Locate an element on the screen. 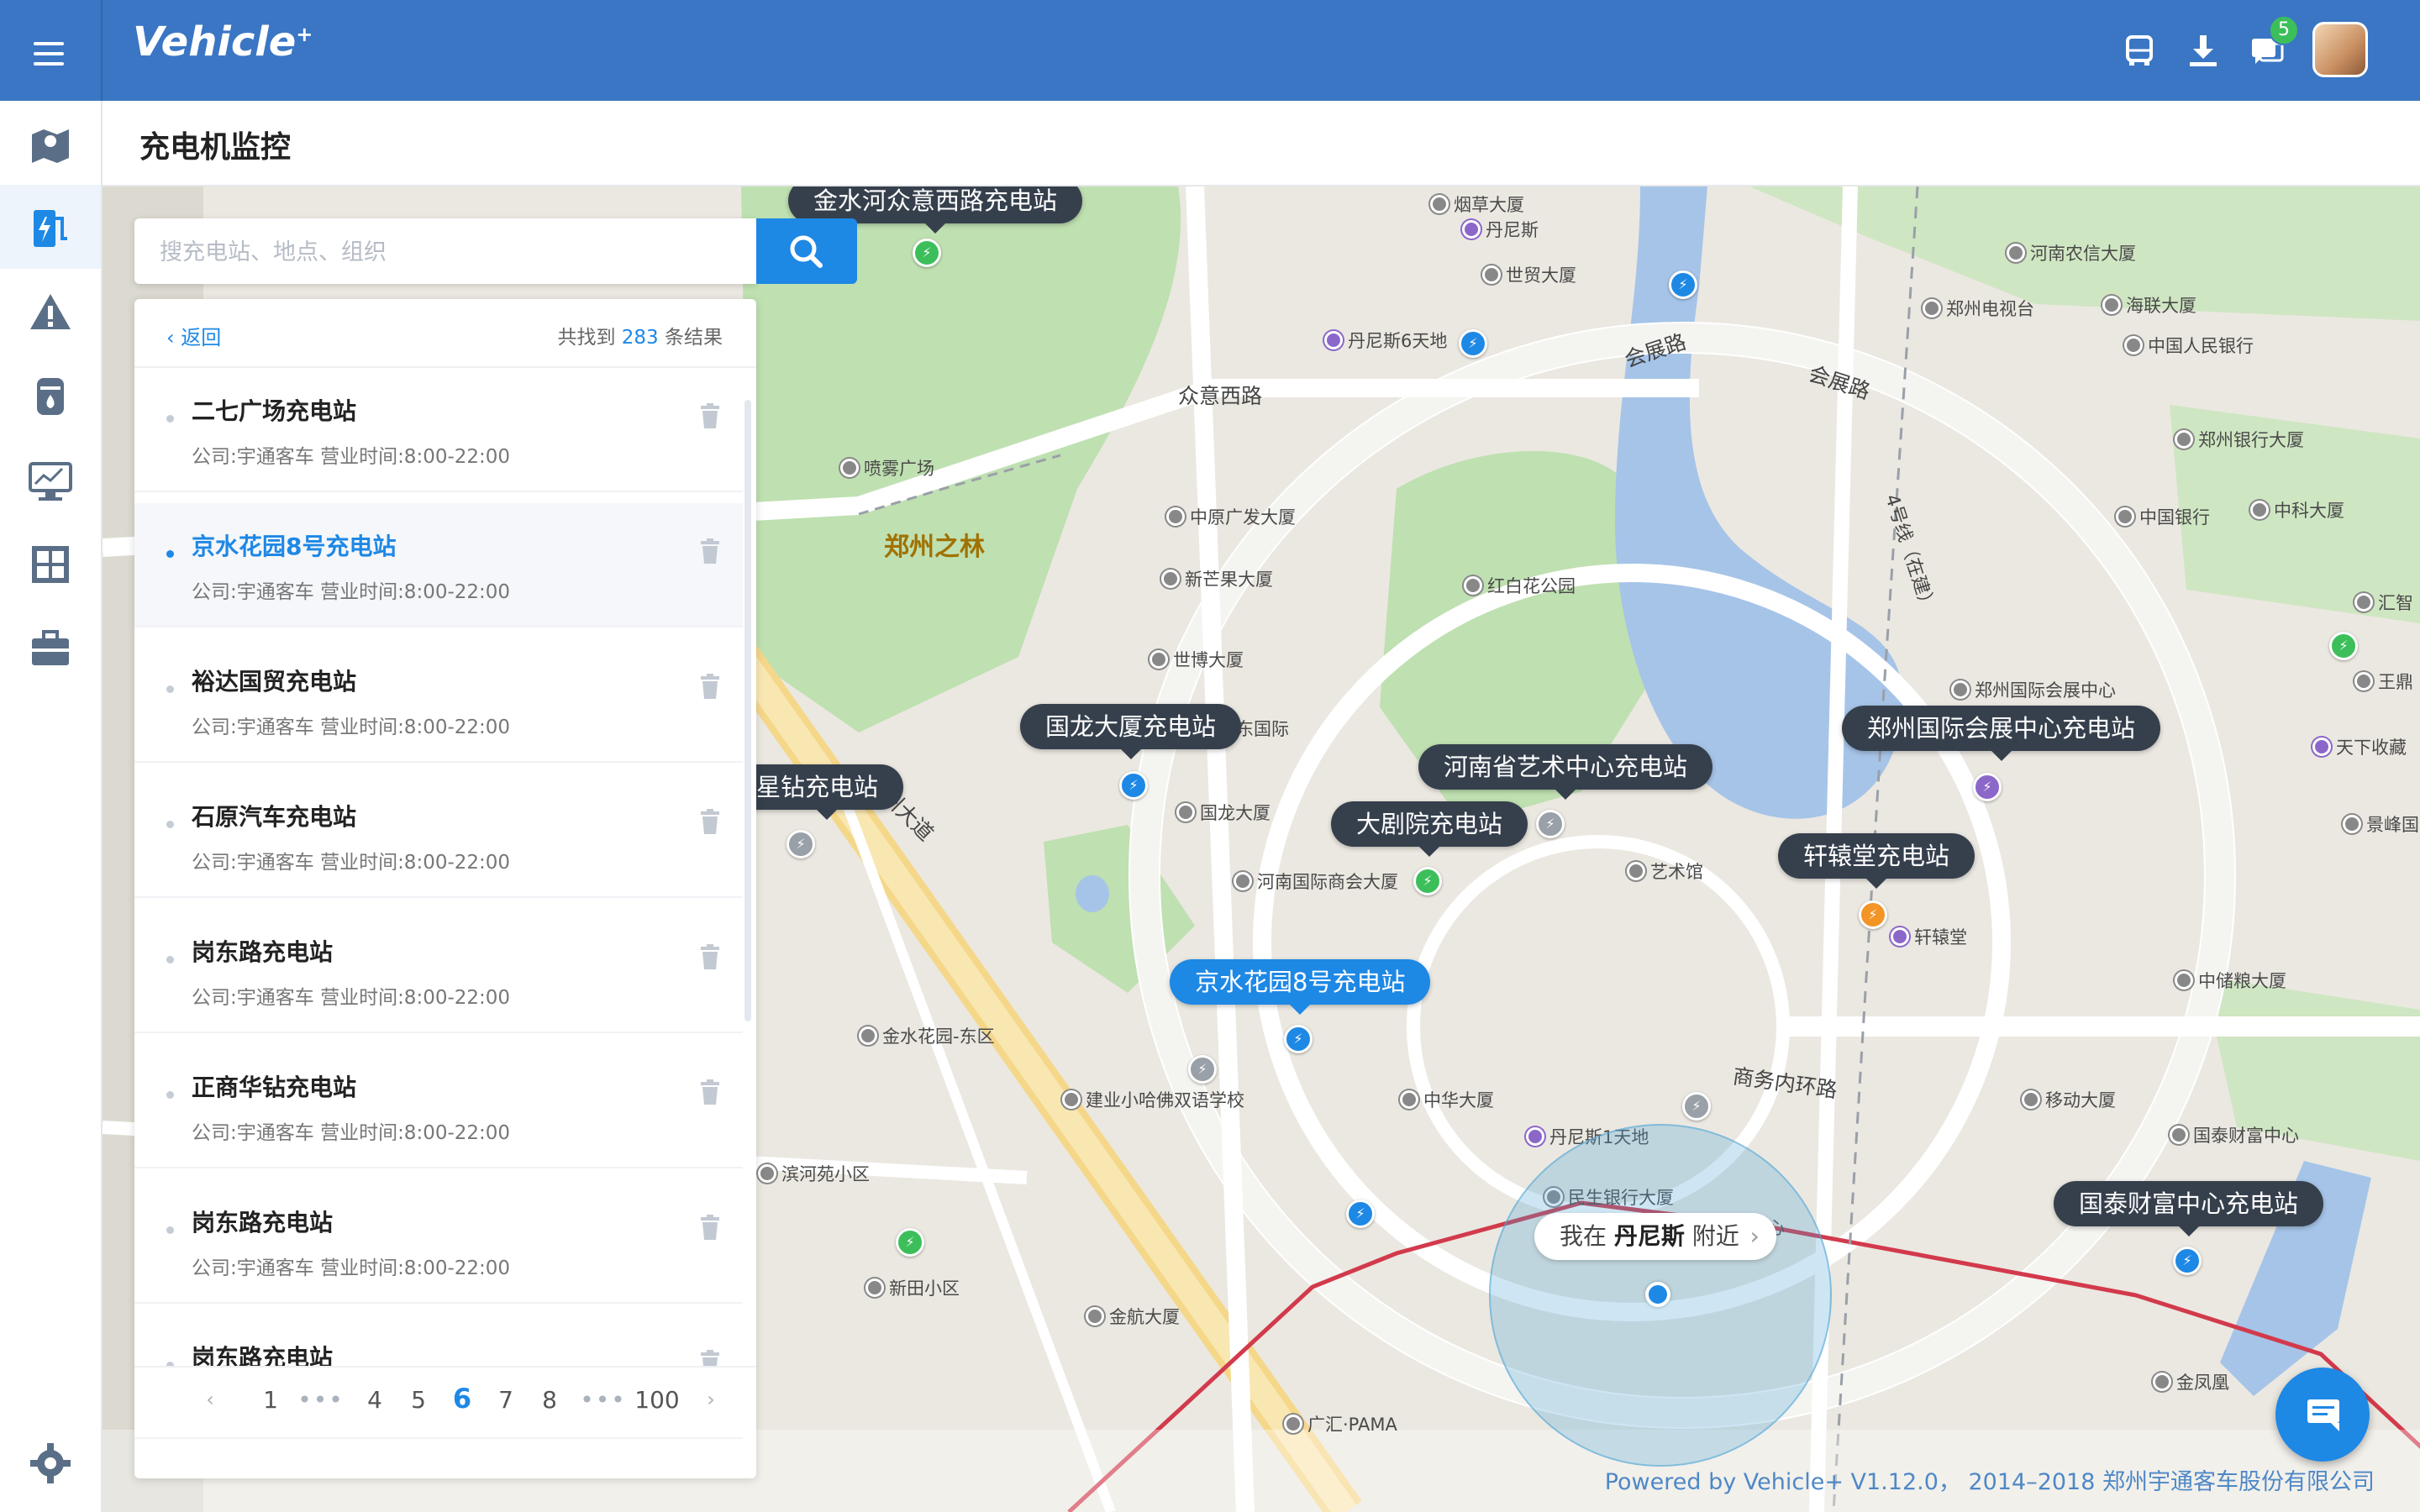 This screenshot has height=1512, width=2420. page-button: 1 is located at coordinates (270, 1400).